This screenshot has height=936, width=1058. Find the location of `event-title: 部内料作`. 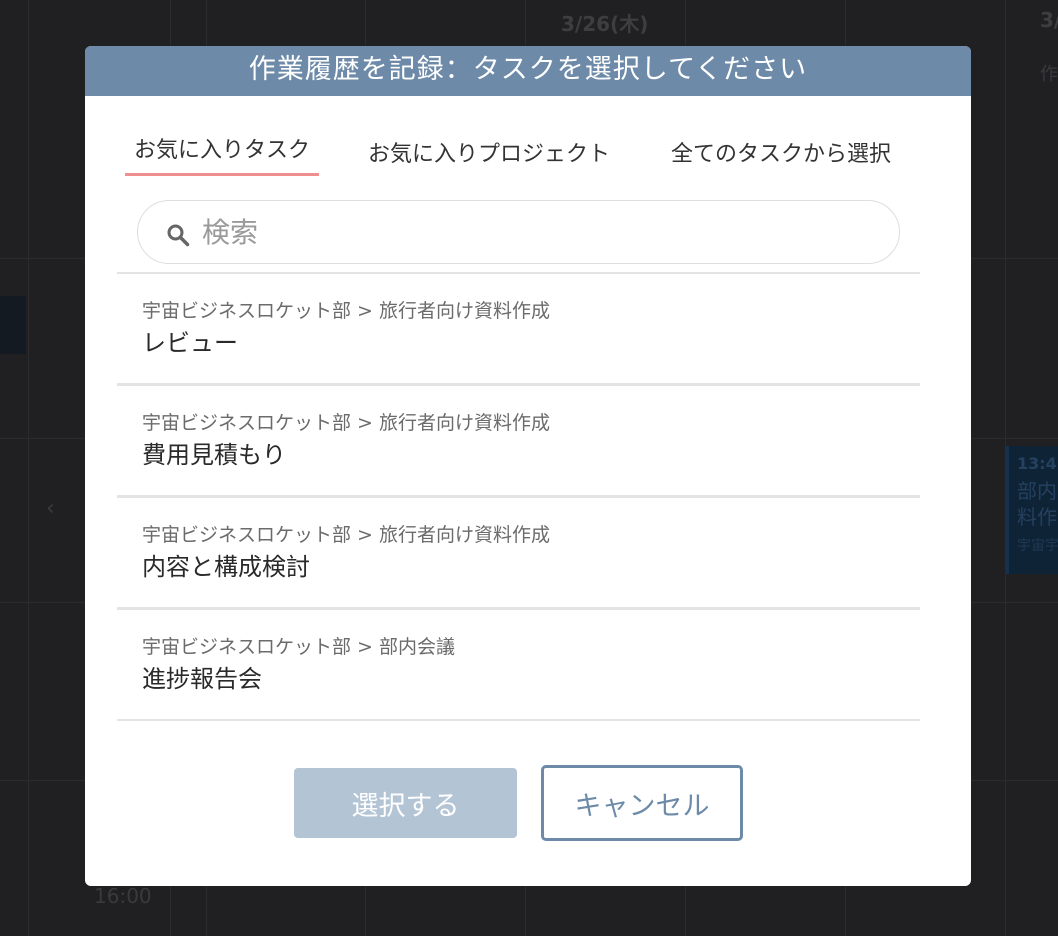

event-title: 部内料作 is located at coordinates (1037, 504).